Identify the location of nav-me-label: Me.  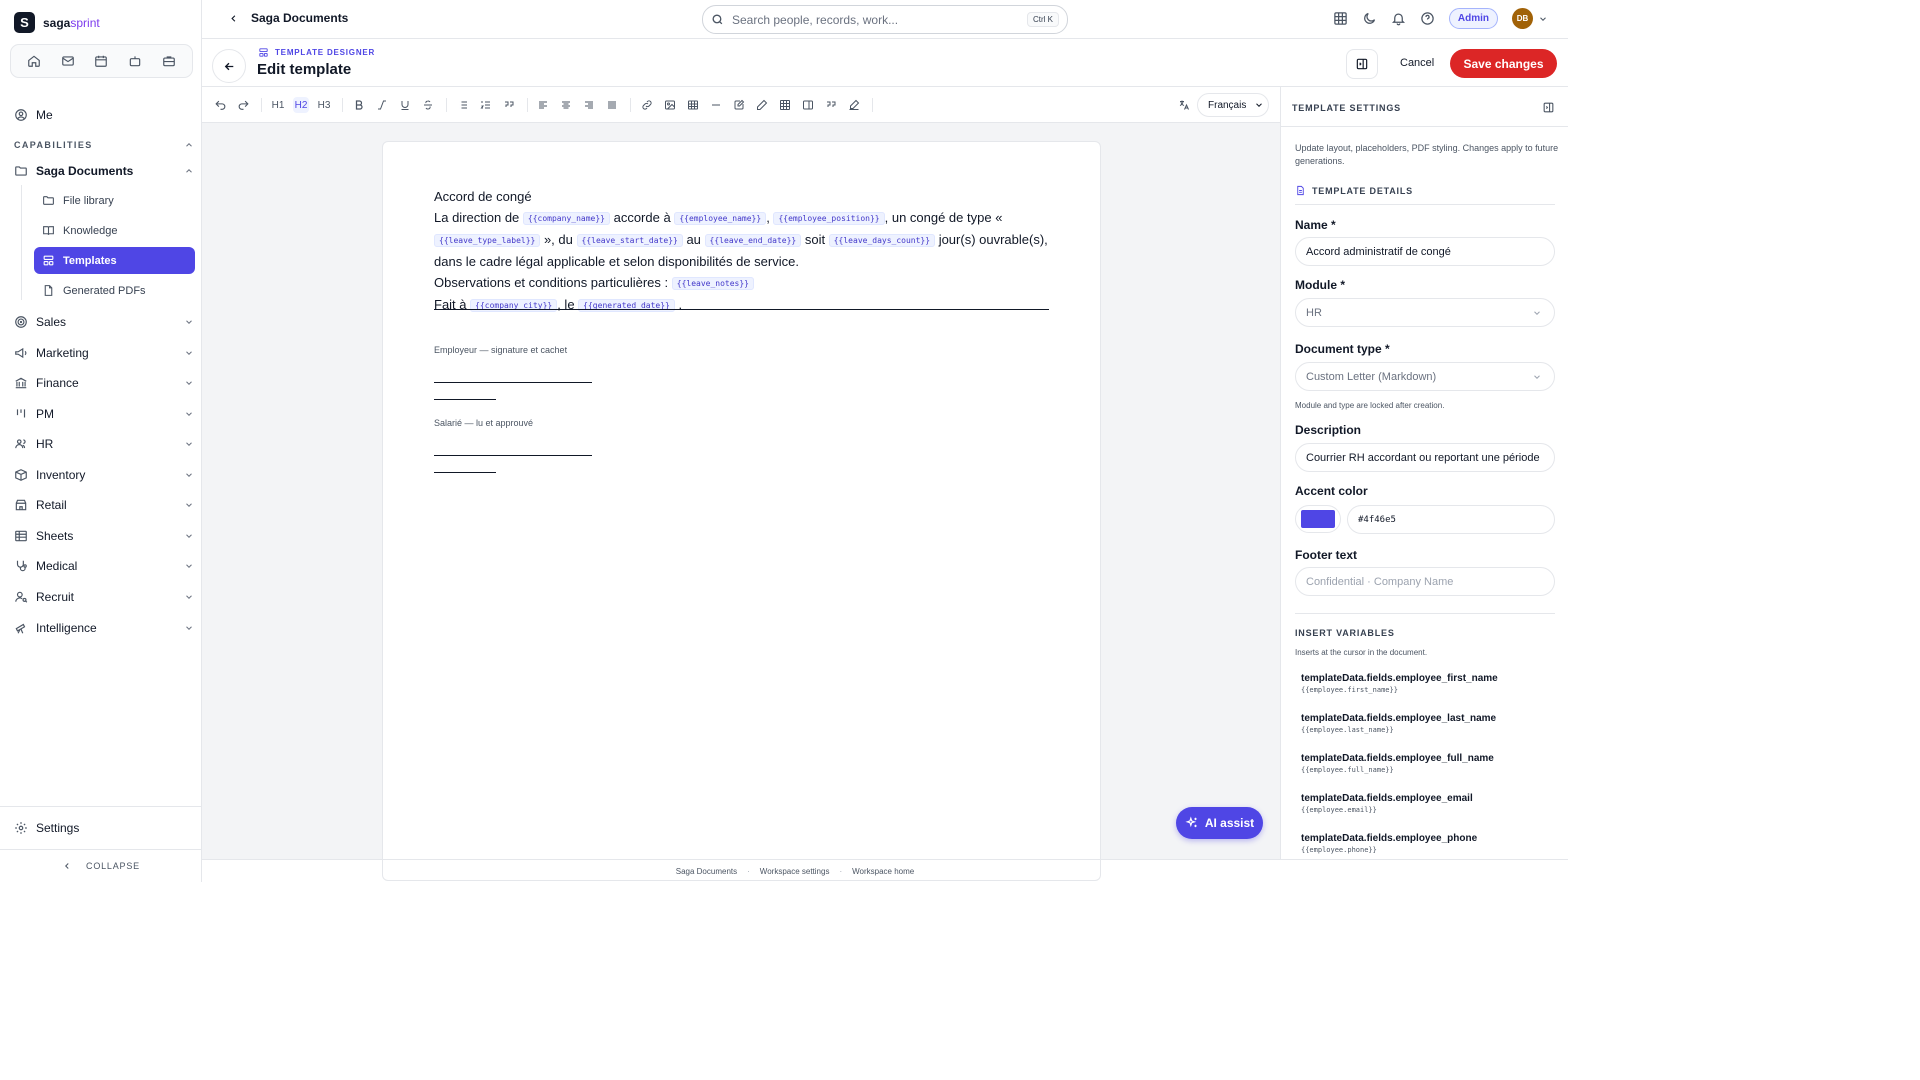
(44, 115).